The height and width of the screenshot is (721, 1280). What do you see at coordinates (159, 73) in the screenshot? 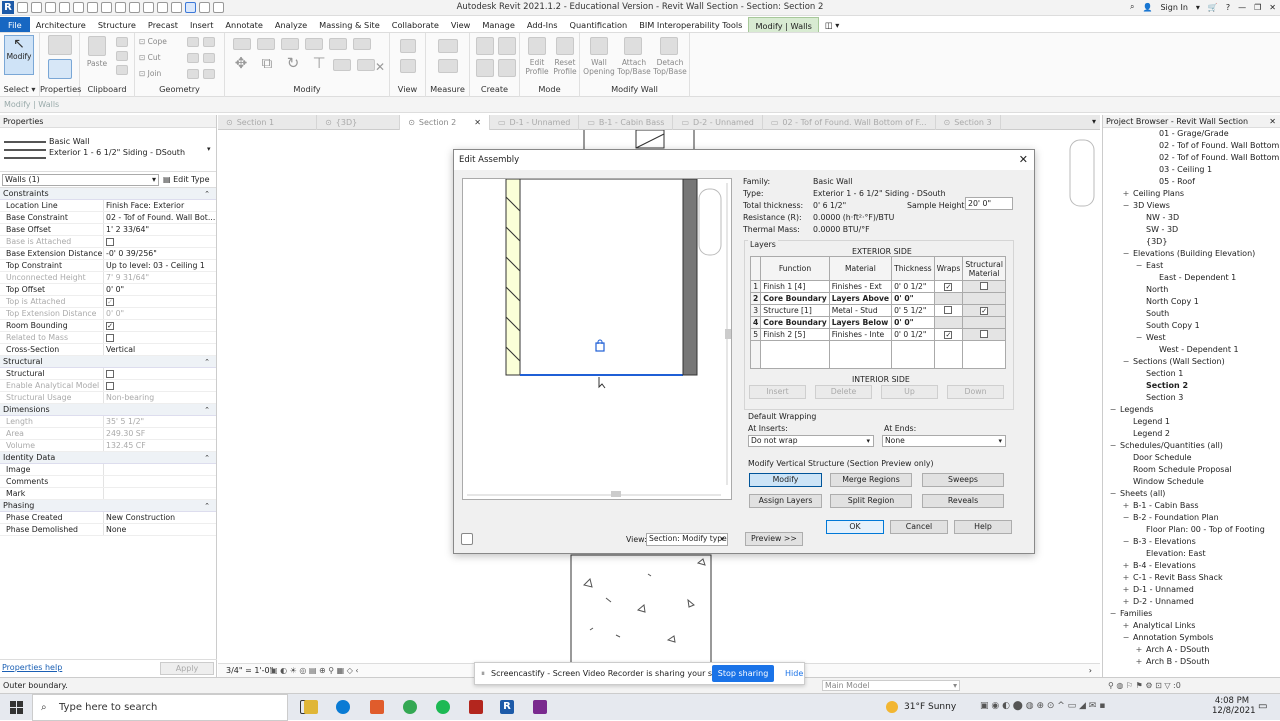
I see `join-button: ⊡ Join` at bounding box center [159, 73].